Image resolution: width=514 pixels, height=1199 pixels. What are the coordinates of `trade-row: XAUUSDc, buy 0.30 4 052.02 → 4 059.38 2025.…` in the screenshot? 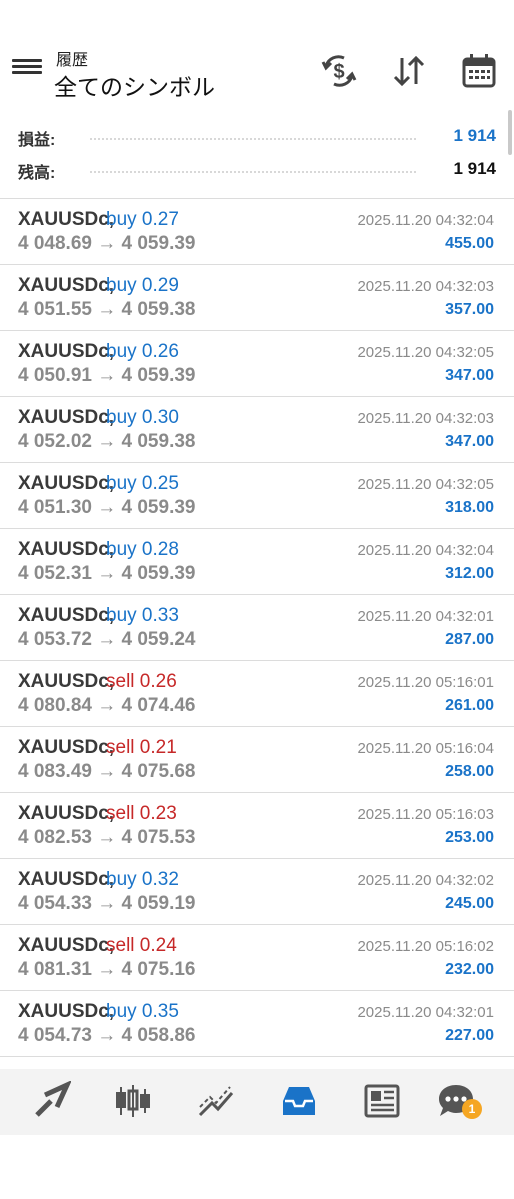 It's located at (257, 430).